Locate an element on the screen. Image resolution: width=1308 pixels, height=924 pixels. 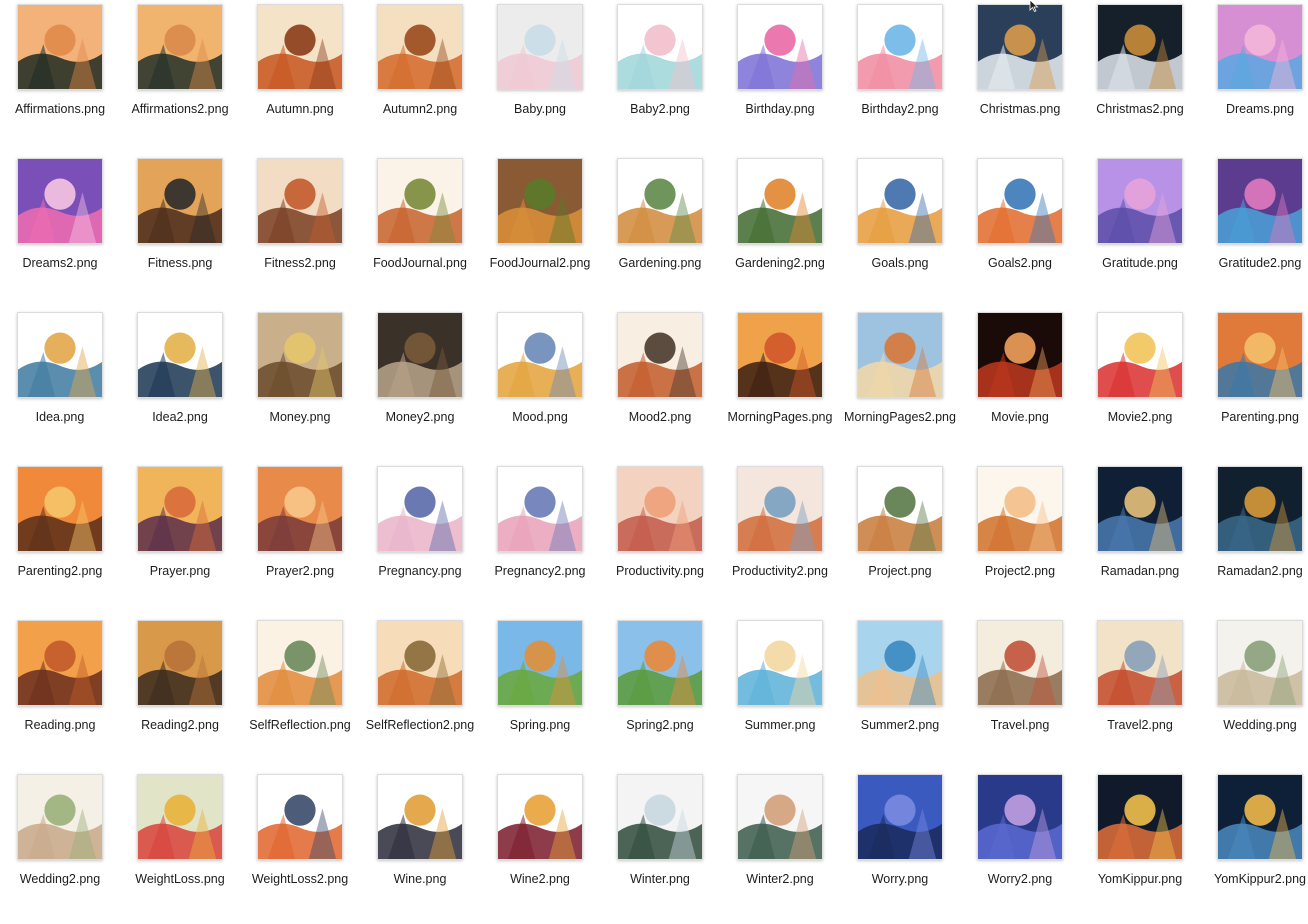
file-item: Prayer2.png is located at coordinates (300, 539).